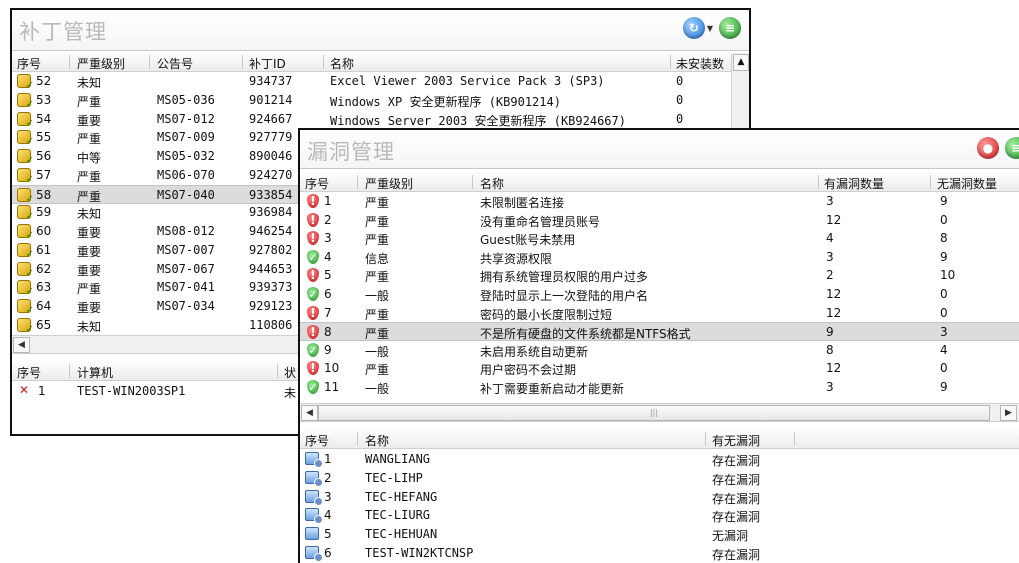 The height and width of the screenshot is (563, 1019). Describe the element at coordinates (659, 182) in the screenshot. I see `vuln-table-header: 序号 严重级别 名称 有漏洞数量 无漏洞数量` at that location.